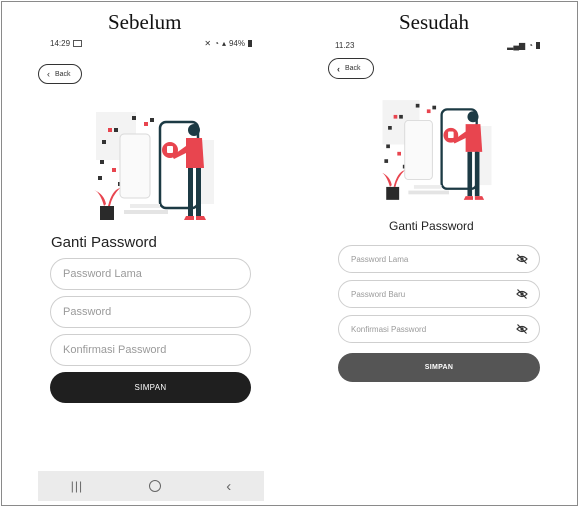 The width and height of the screenshot is (581, 509). I want to click on password-field: Password, so click(150, 312).